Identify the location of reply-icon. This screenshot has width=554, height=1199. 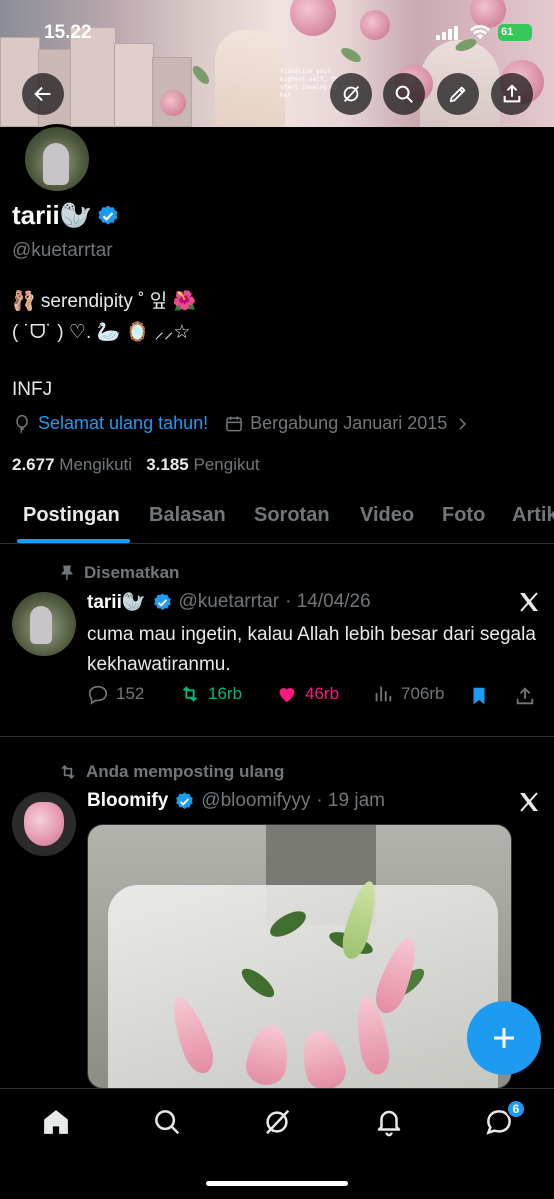
(98, 695).